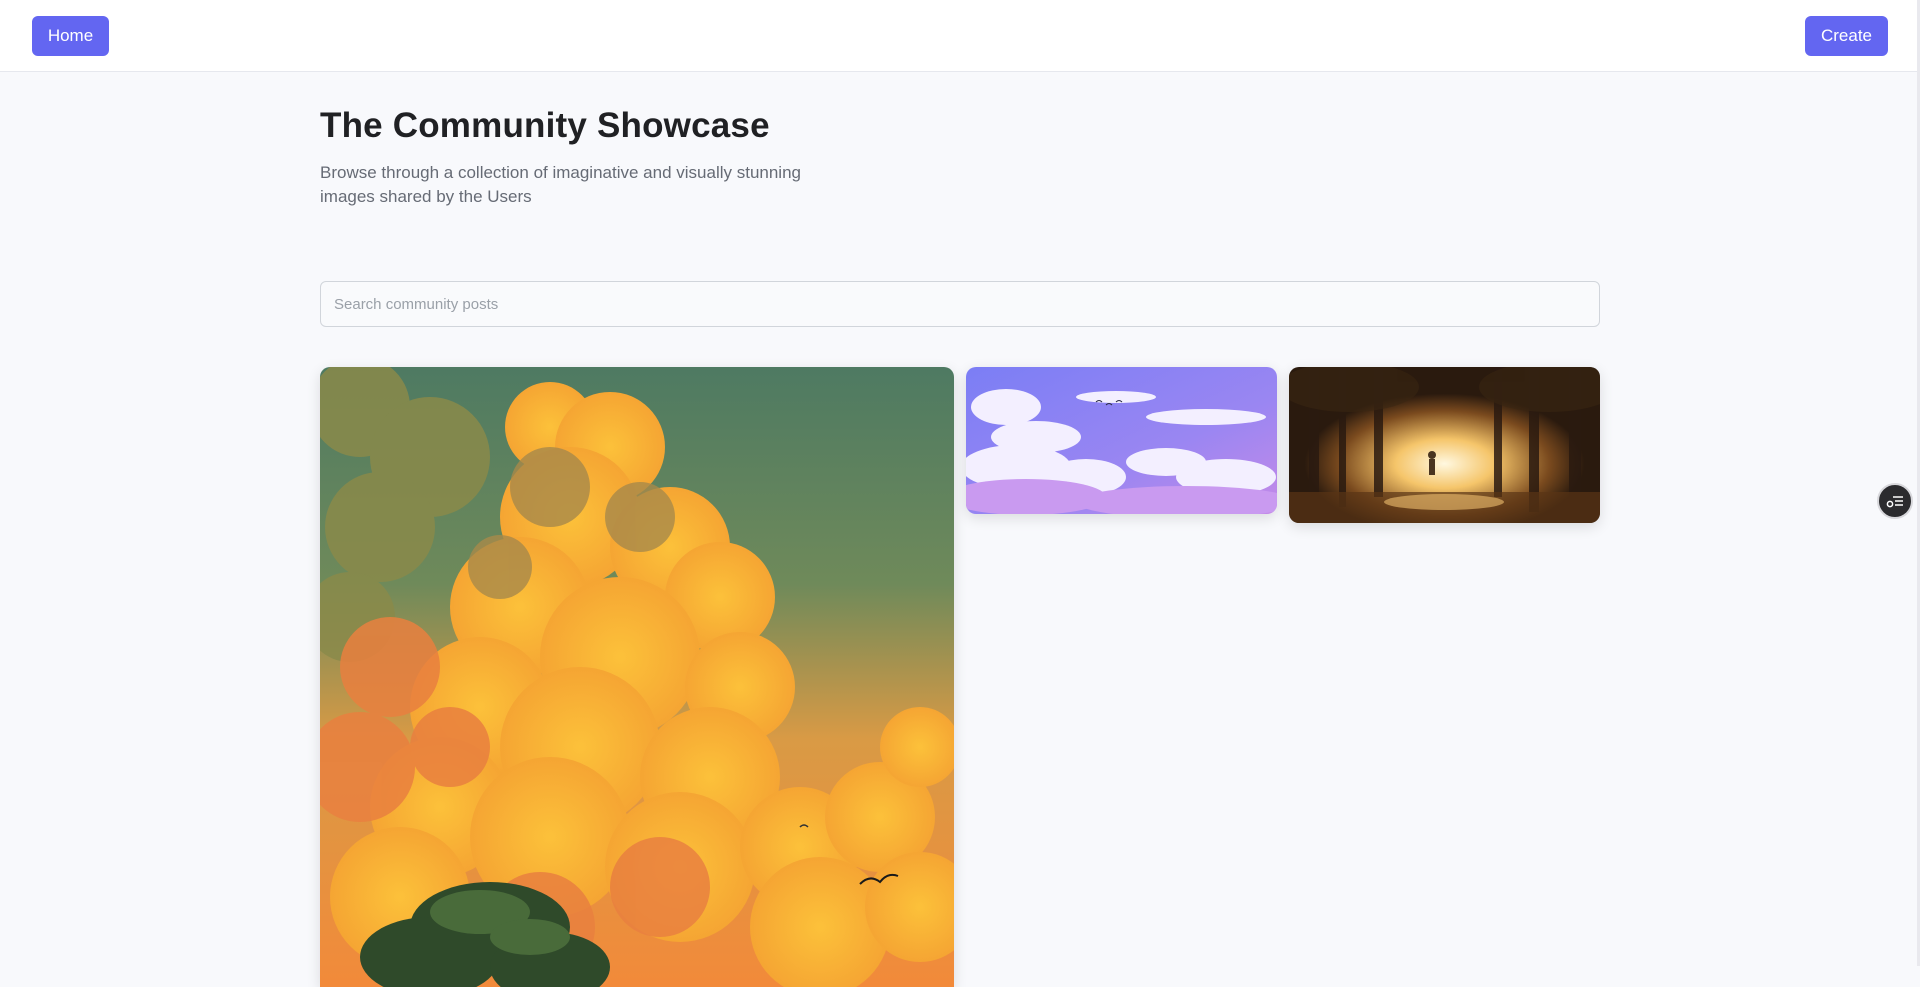  I want to click on top-nav-bar: Home Create, so click(960, 36).